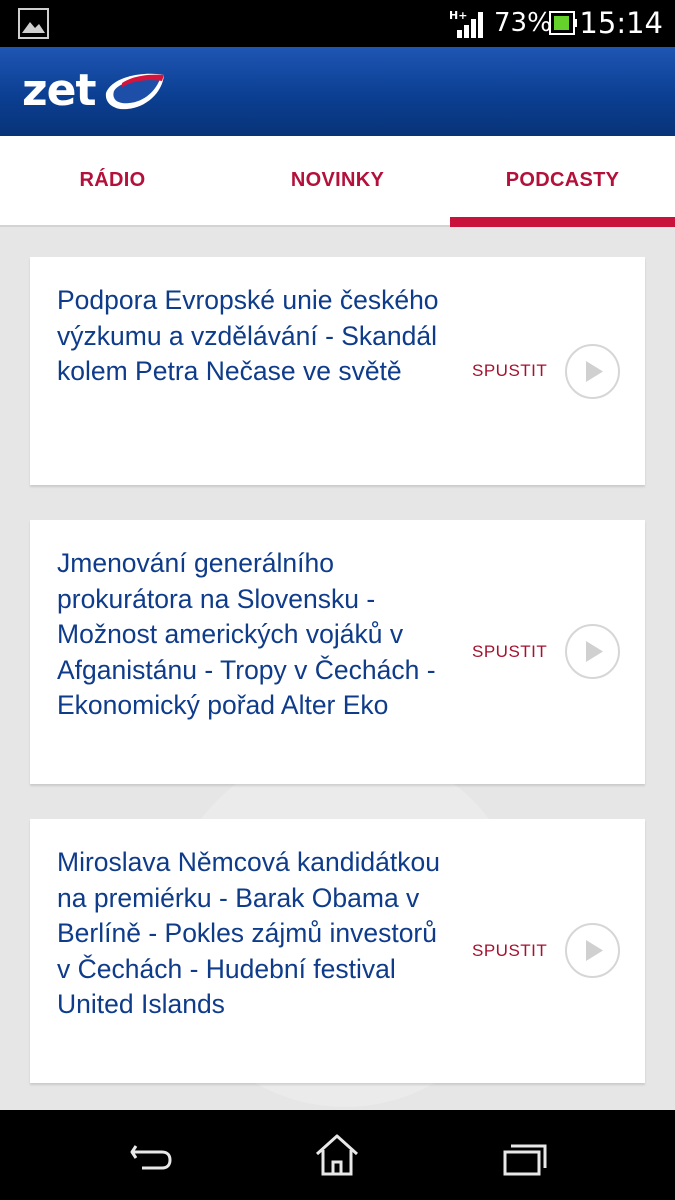 This screenshot has width=675, height=1200. What do you see at coordinates (134, 91) in the screenshot?
I see `logo-swoosh-icon` at bounding box center [134, 91].